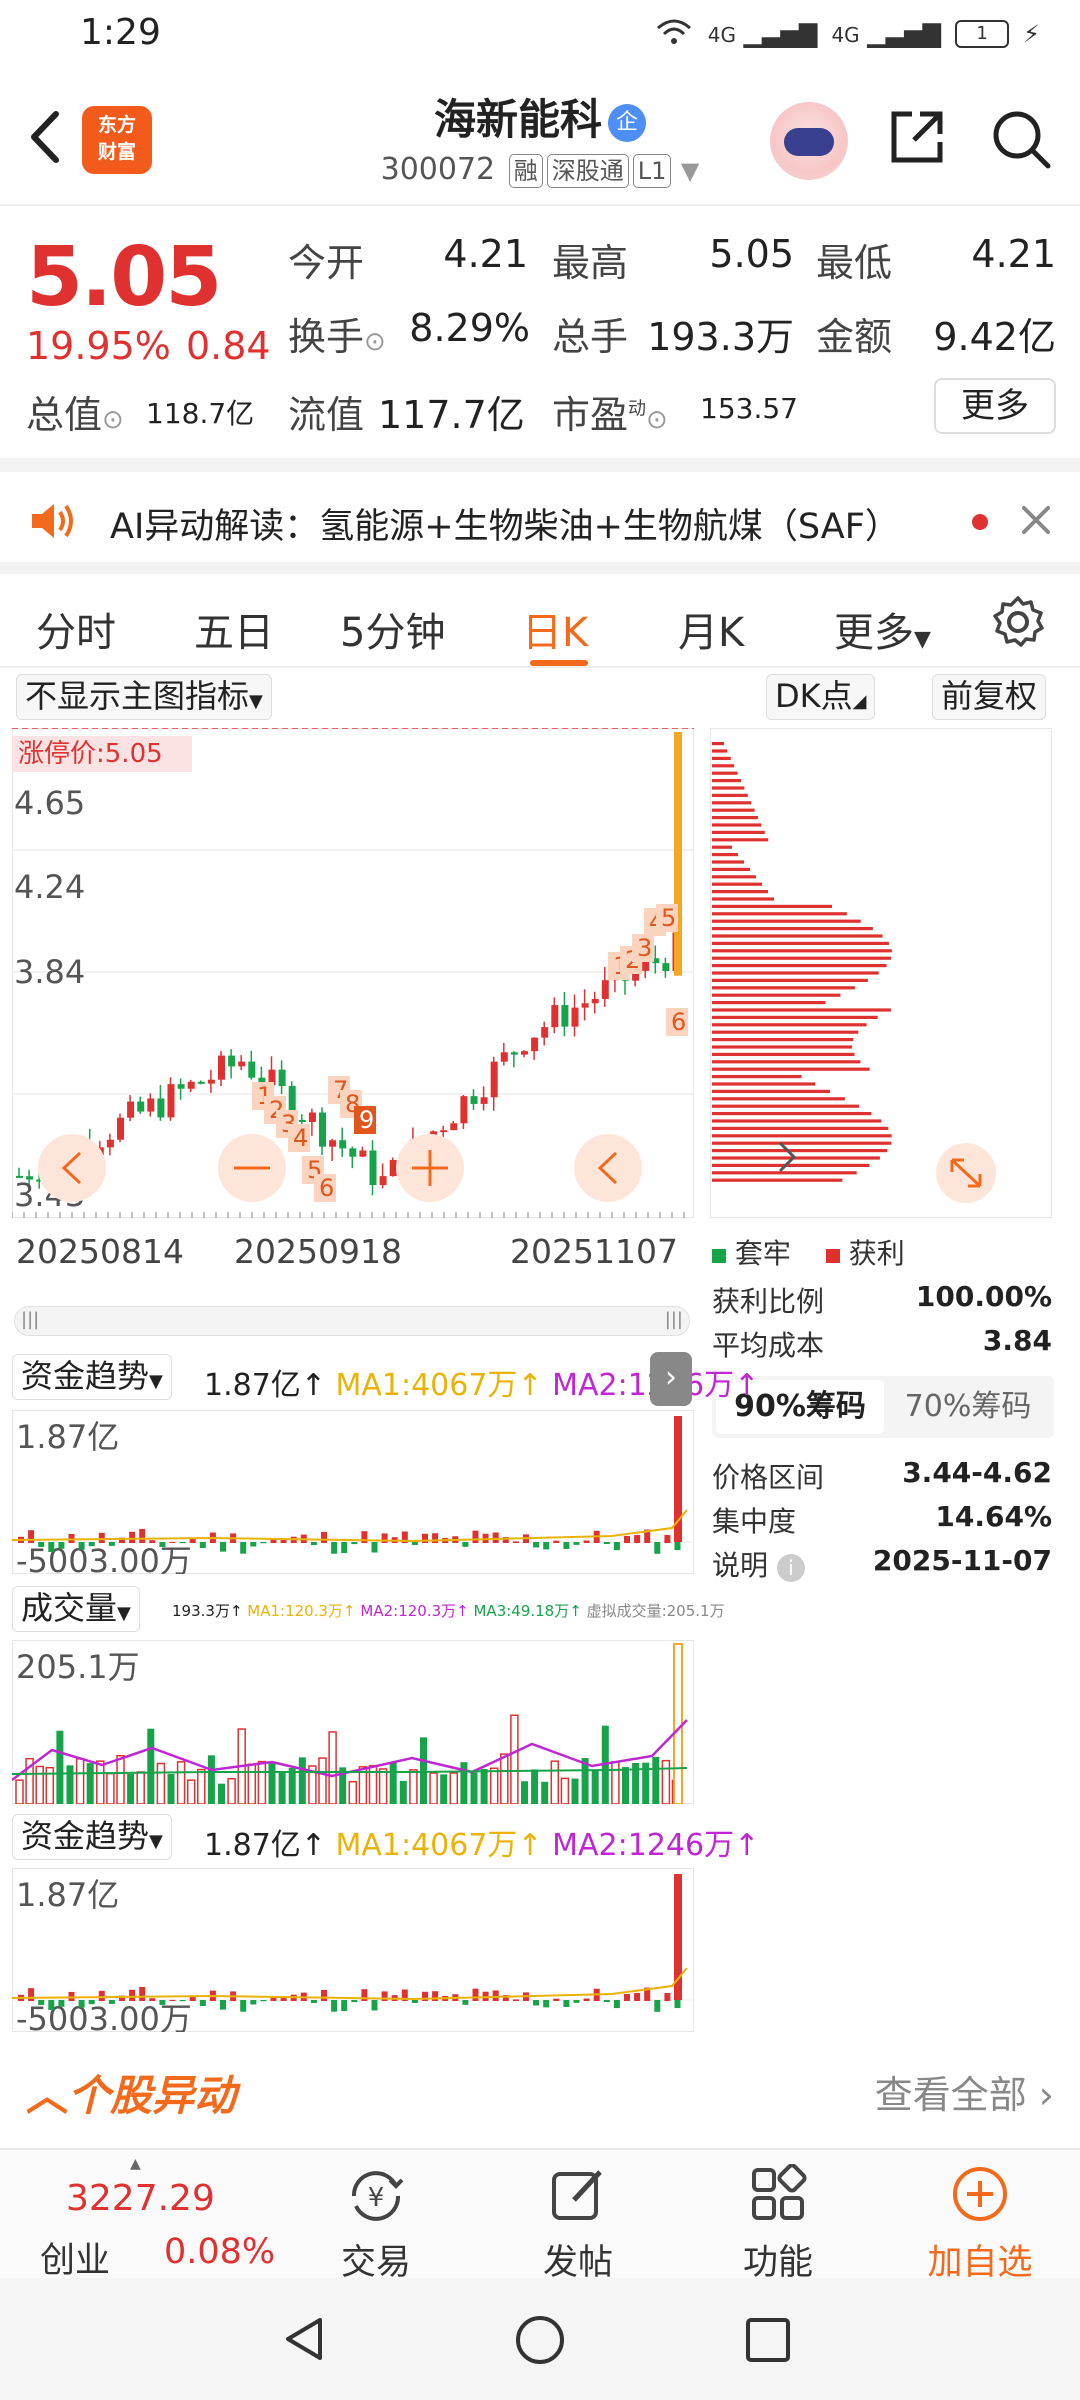 The width and height of the screenshot is (1080, 2400). What do you see at coordinates (469, 328) in the screenshot?
I see `turnover-value: 8.29%` at bounding box center [469, 328].